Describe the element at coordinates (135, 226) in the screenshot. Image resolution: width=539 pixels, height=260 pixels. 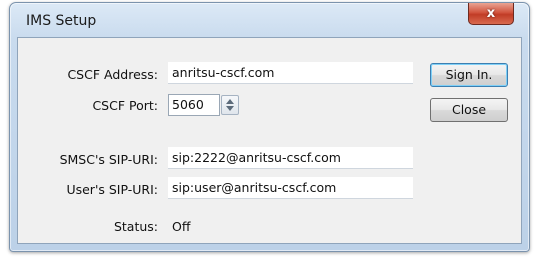
I see `status-label: Status:` at that location.